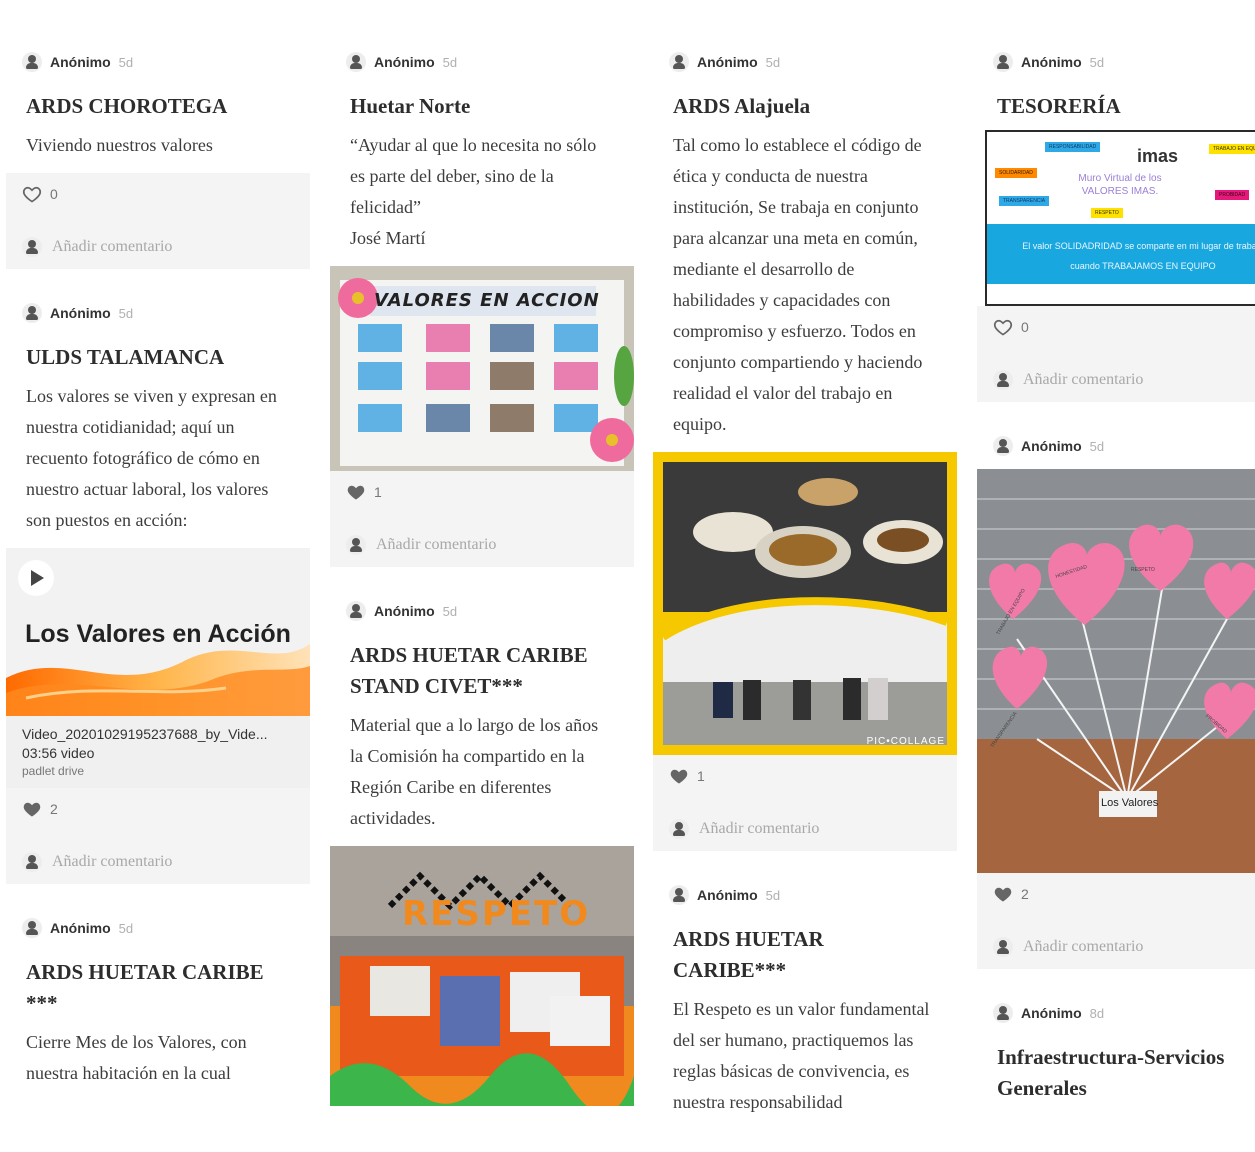 Image resolution: width=1255 pixels, height=1152 pixels. What do you see at coordinates (487, 300) in the screenshot?
I see `board-banner: VALORES EN ACCION` at bounding box center [487, 300].